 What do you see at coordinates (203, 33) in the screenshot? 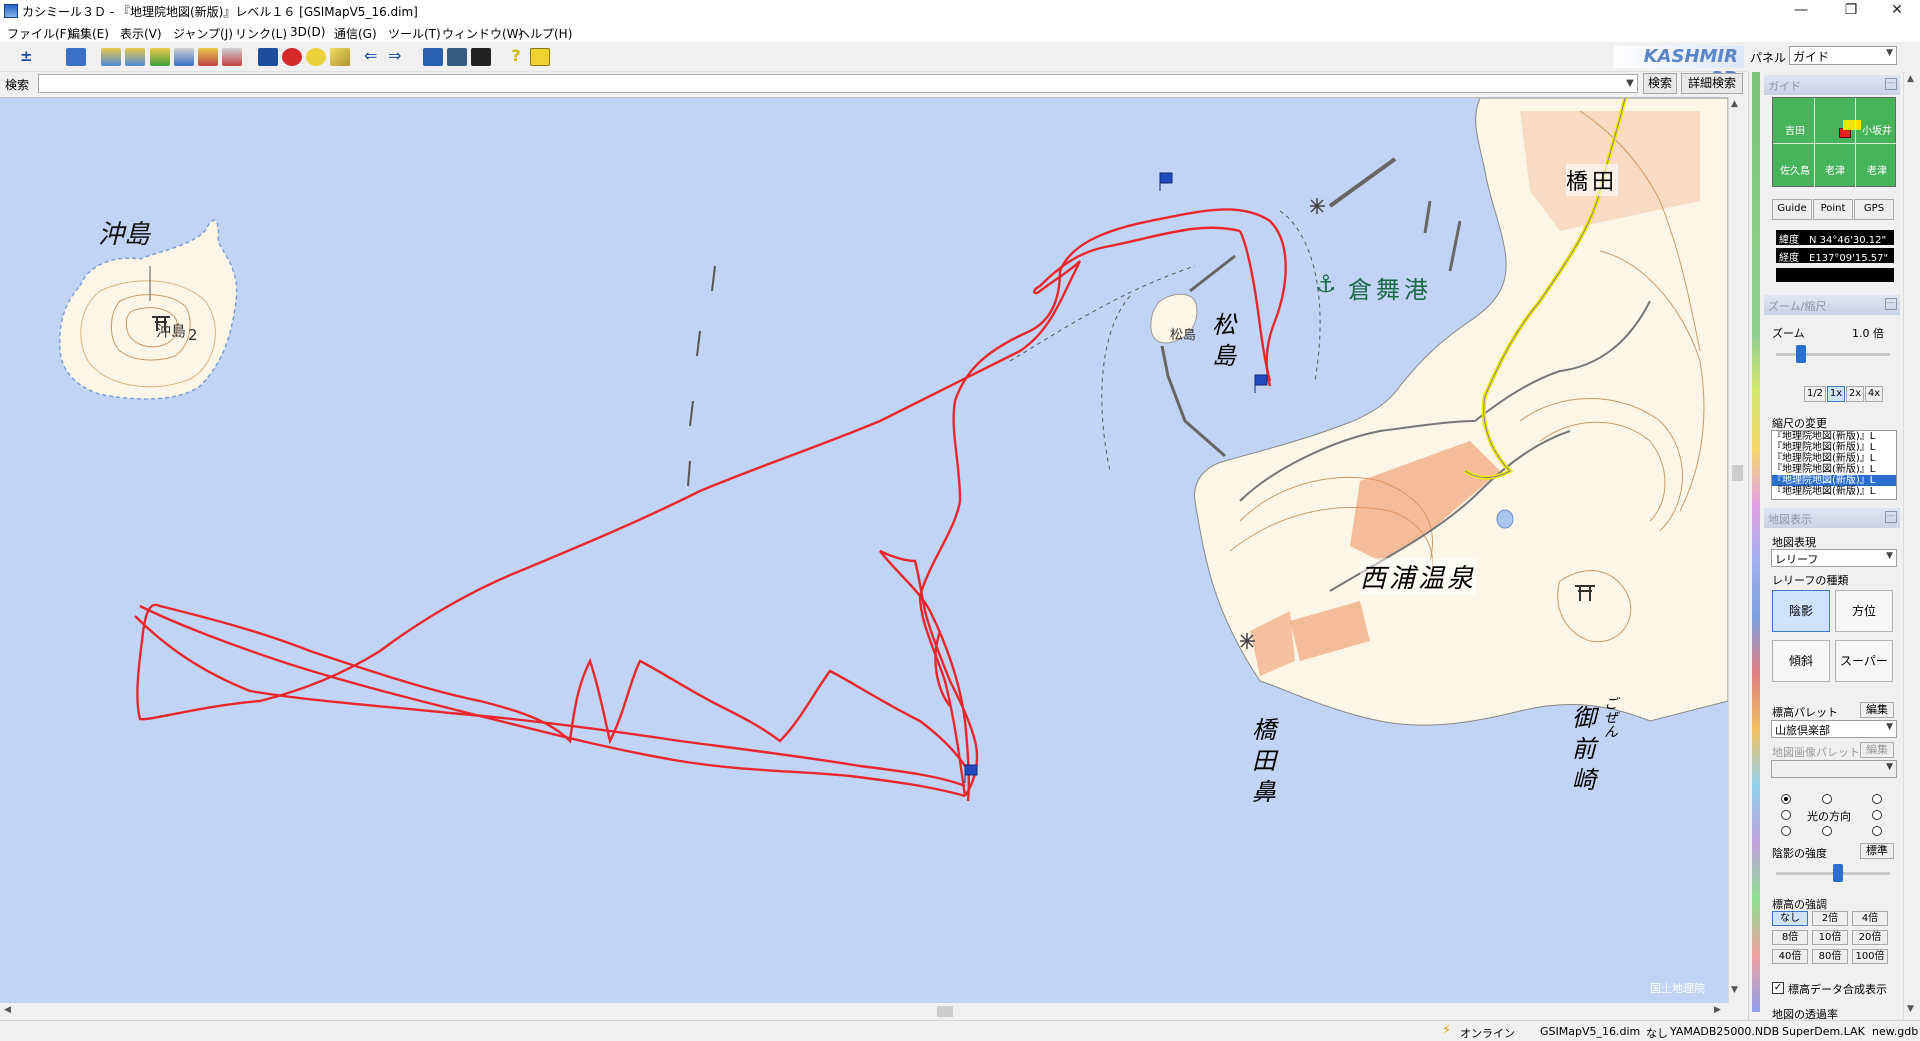
I see `menu-jump: ジャンプ(J)` at bounding box center [203, 33].